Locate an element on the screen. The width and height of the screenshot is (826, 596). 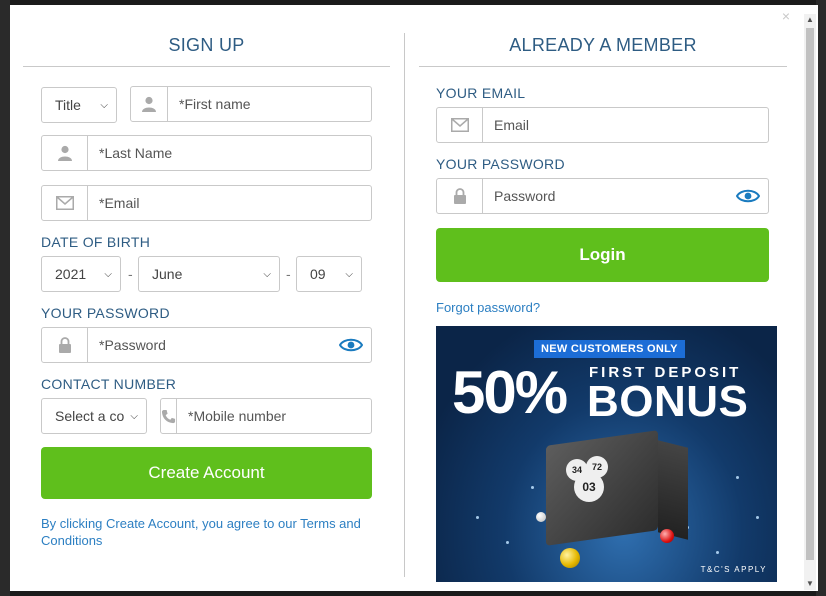
scrollbar: ▲ ▼ is located at coordinates (810, 302).